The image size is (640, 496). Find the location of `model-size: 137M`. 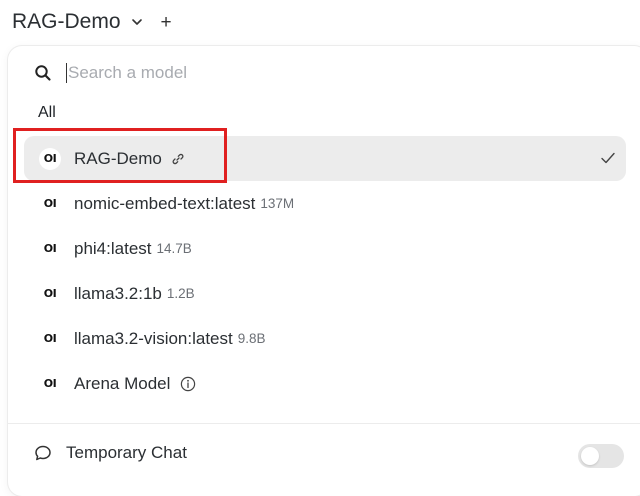

model-size: 137M is located at coordinates (277, 203).